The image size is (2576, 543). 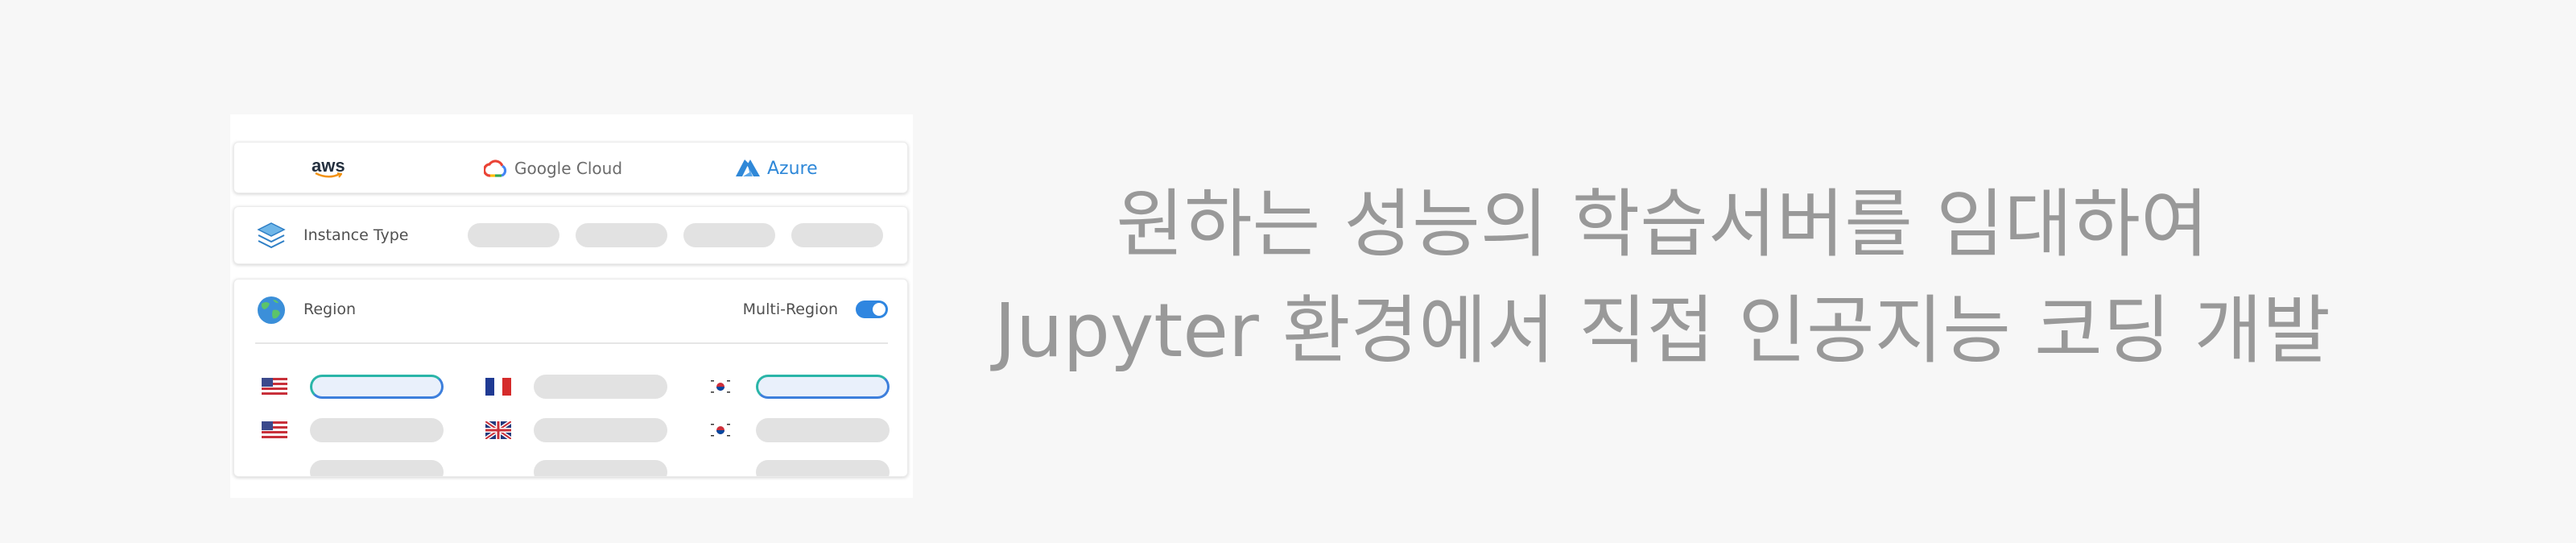 I want to click on layers-icon, so click(x=271, y=235).